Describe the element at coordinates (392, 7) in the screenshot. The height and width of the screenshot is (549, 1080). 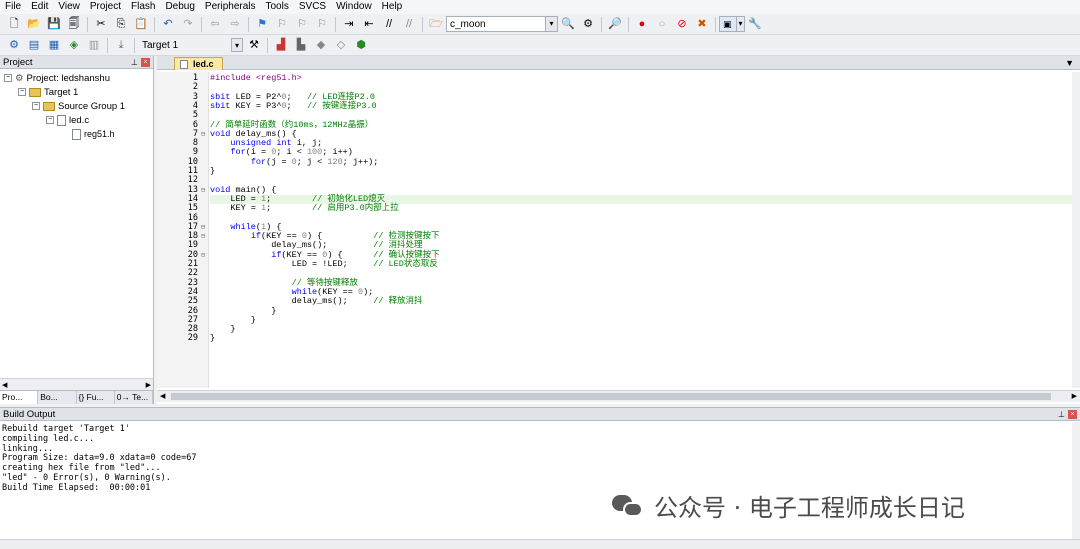
I see `menu-help: Help` at that location.